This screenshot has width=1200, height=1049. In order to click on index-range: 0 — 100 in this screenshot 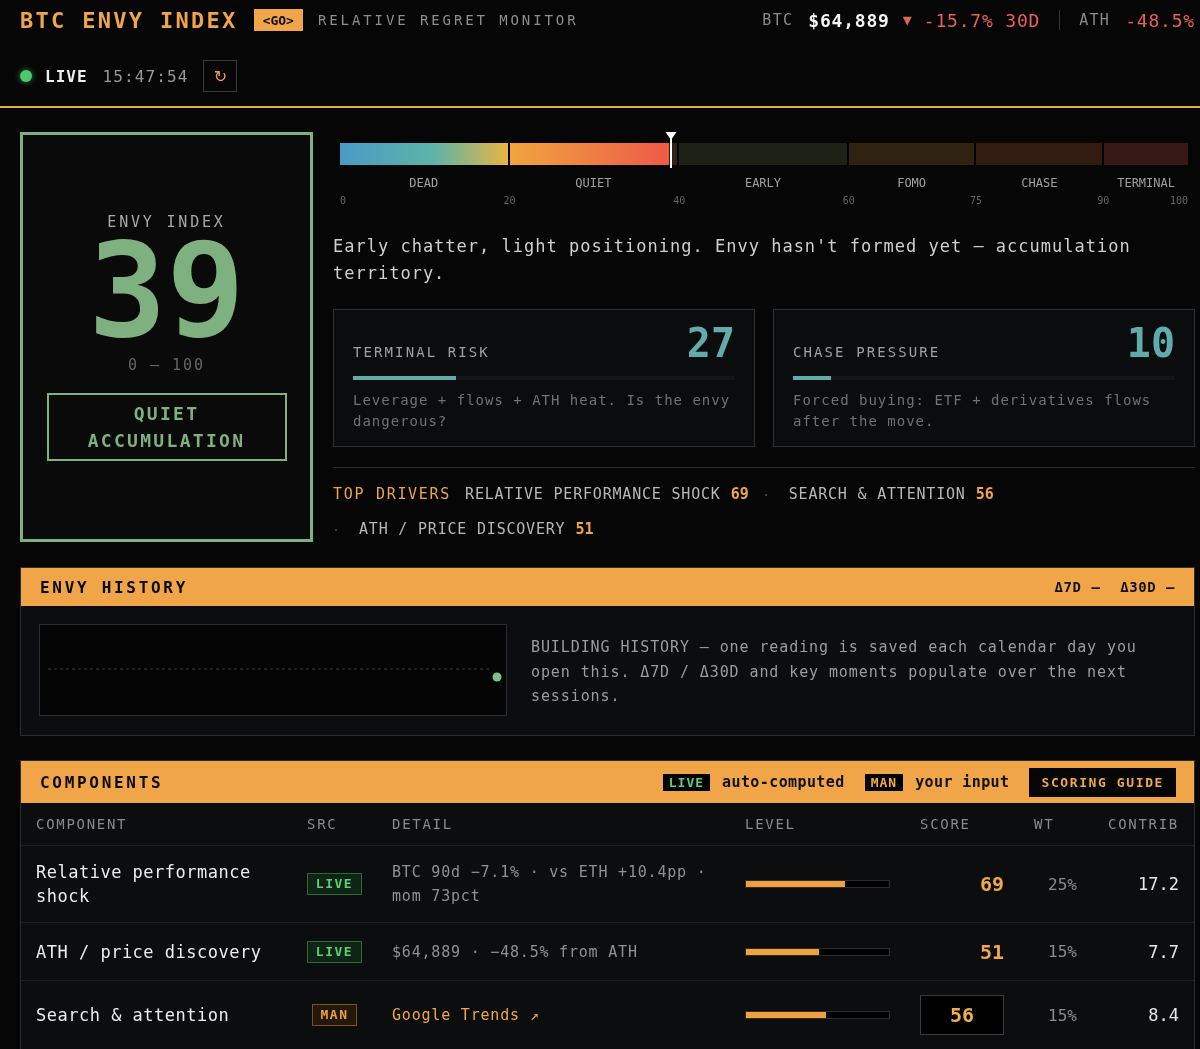, I will do `click(166, 365)`.